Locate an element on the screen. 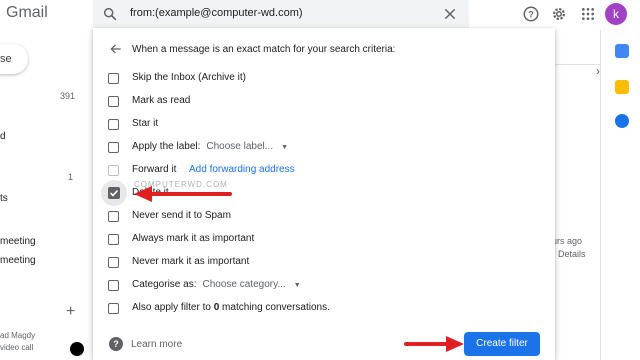 The image size is (640, 360). option-mark-read: Mark as read is located at coordinates (149, 101).